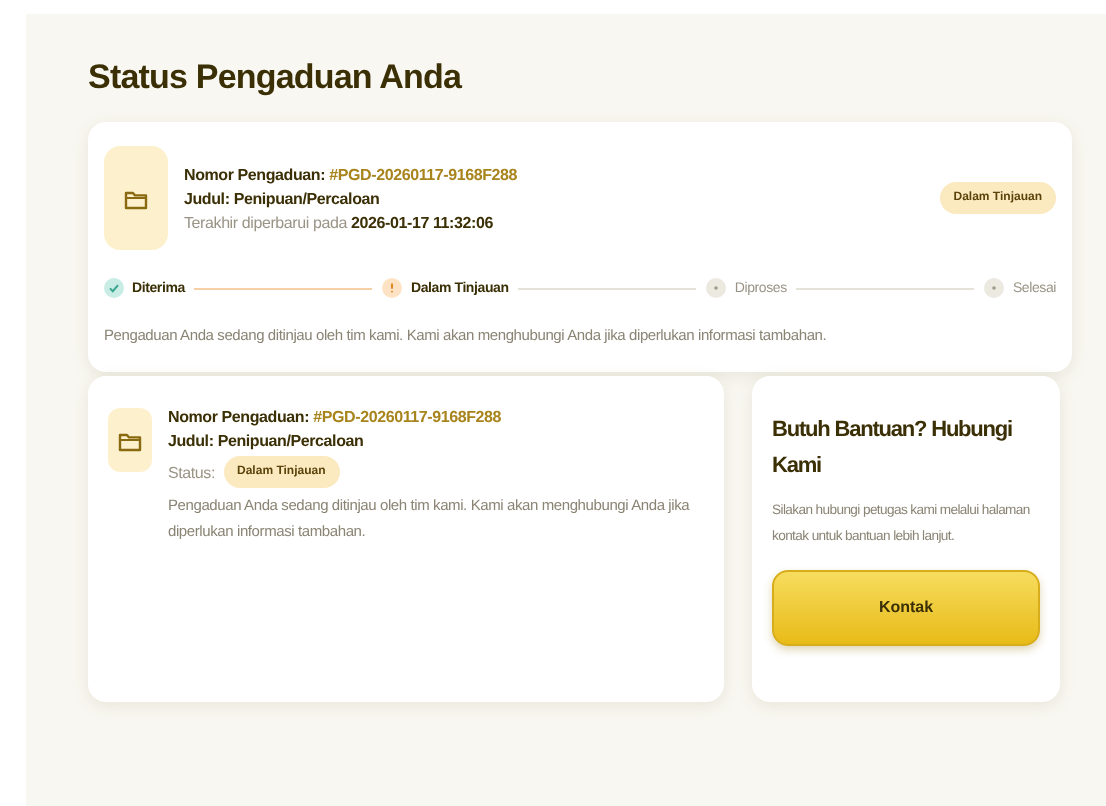 This screenshot has height=806, width=1106. Describe the element at coordinates (893, 449) in the screenshot. I see `help-title: Butuh Bantuan? Hubungi Kami` at that location.